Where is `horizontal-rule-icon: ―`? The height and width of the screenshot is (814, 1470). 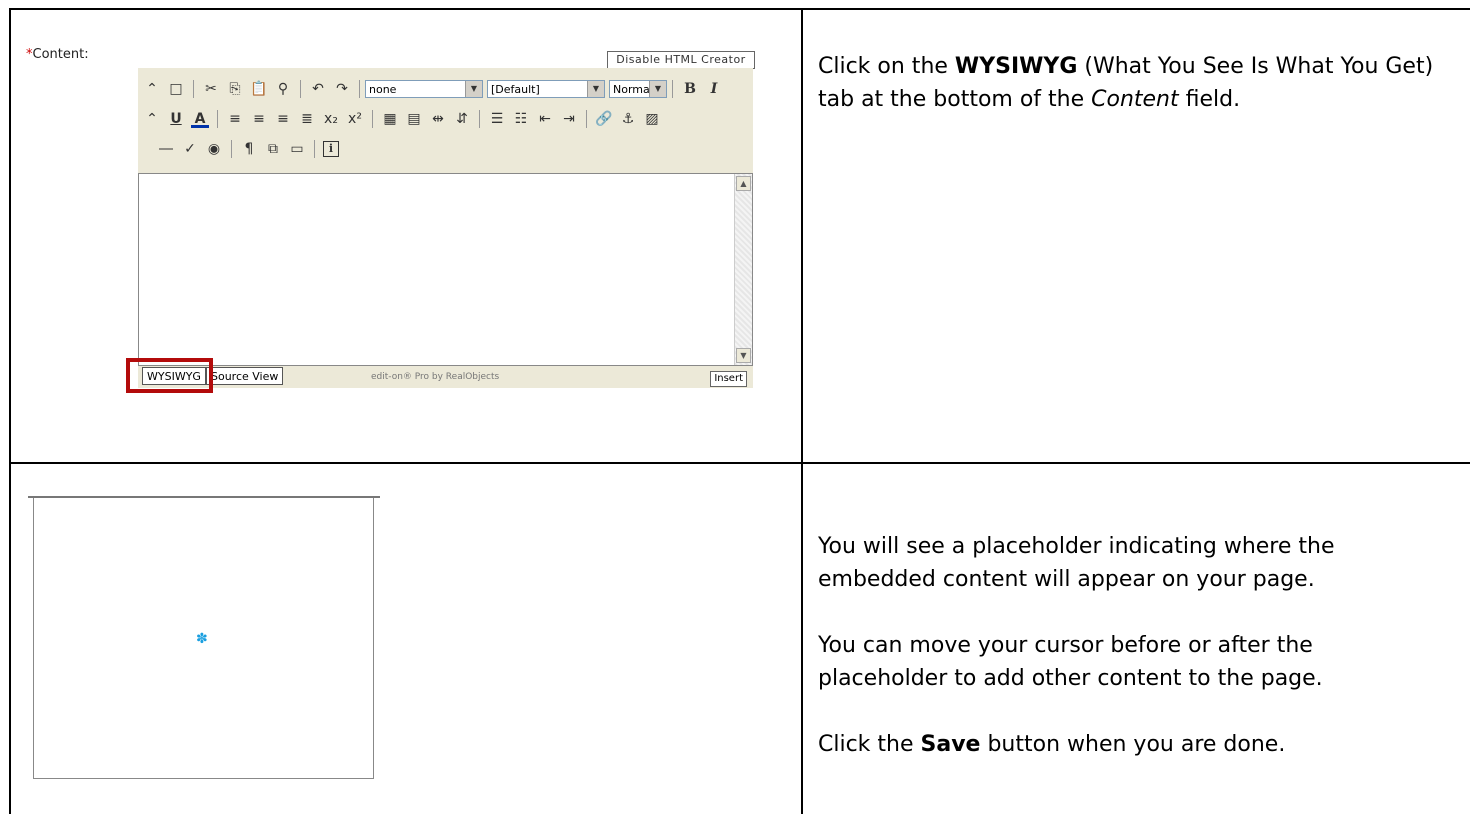 horizontal-rule-icon: ― is located at coordinates (166, 149).